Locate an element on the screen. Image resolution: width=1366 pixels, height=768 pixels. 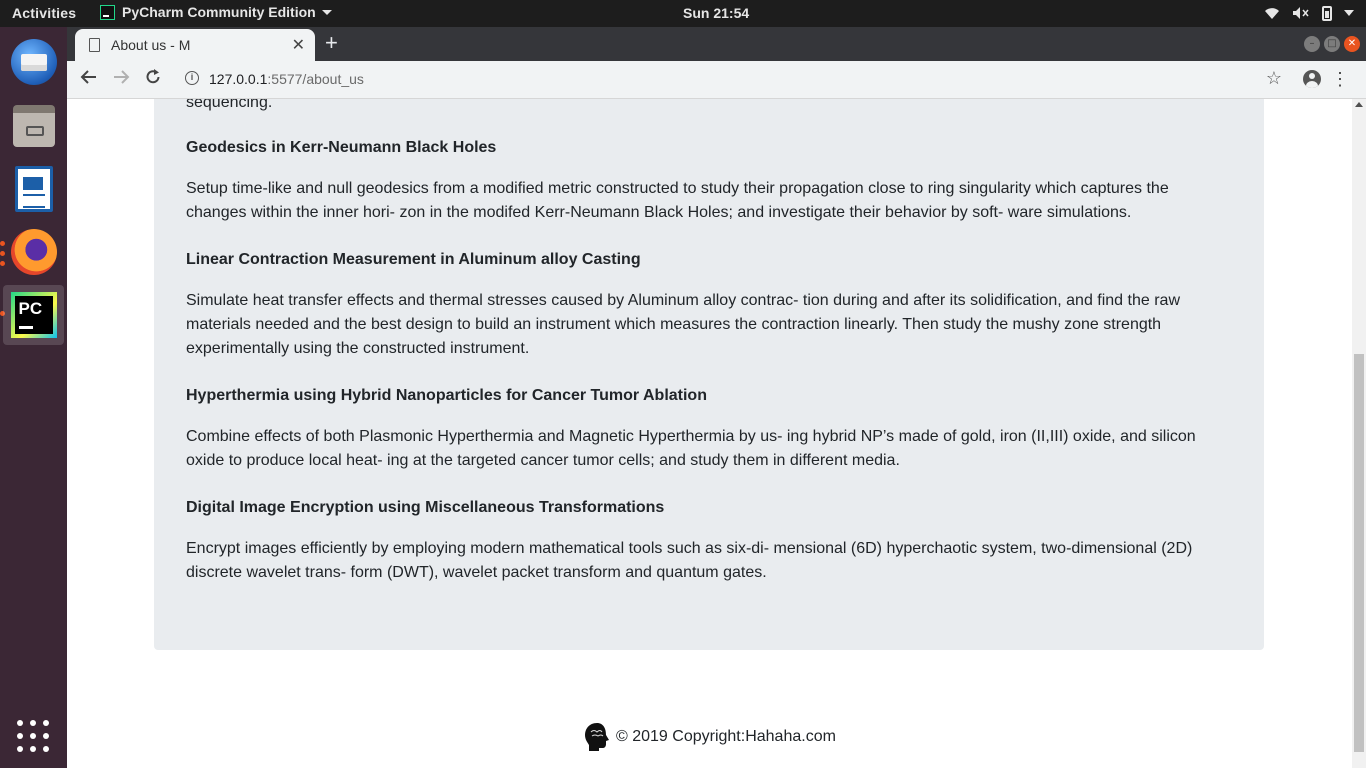
files-icon is located at coordinates (33, 126).